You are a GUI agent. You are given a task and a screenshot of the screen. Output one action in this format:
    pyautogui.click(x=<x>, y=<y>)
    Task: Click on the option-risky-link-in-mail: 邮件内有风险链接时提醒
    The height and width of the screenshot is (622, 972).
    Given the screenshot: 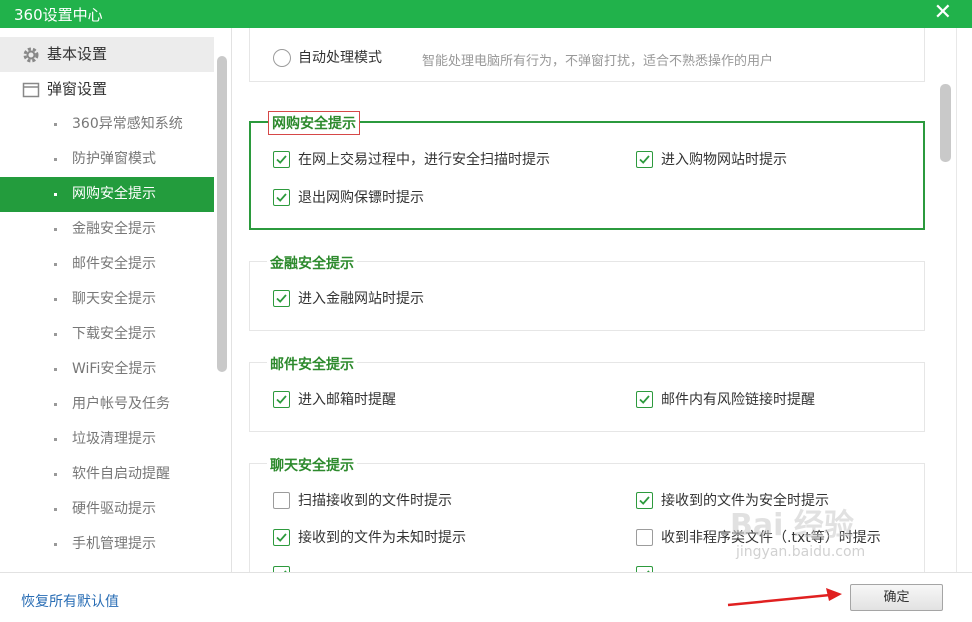 What is the action you would take?
    pyautogui.click(x=756, y=400)
    